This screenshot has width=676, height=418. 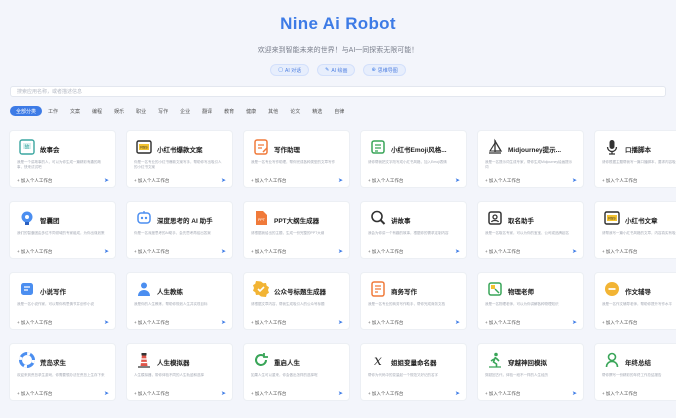 What do you see at coordinates (62, 372) in the screenshot?
I see `app-card: 荒岛求生 欢迎来到荒岛求生游戏，你需要想办法在荒岛上生存下来 + 加入个人工作台 ➤` at bounding box center [62, 372].